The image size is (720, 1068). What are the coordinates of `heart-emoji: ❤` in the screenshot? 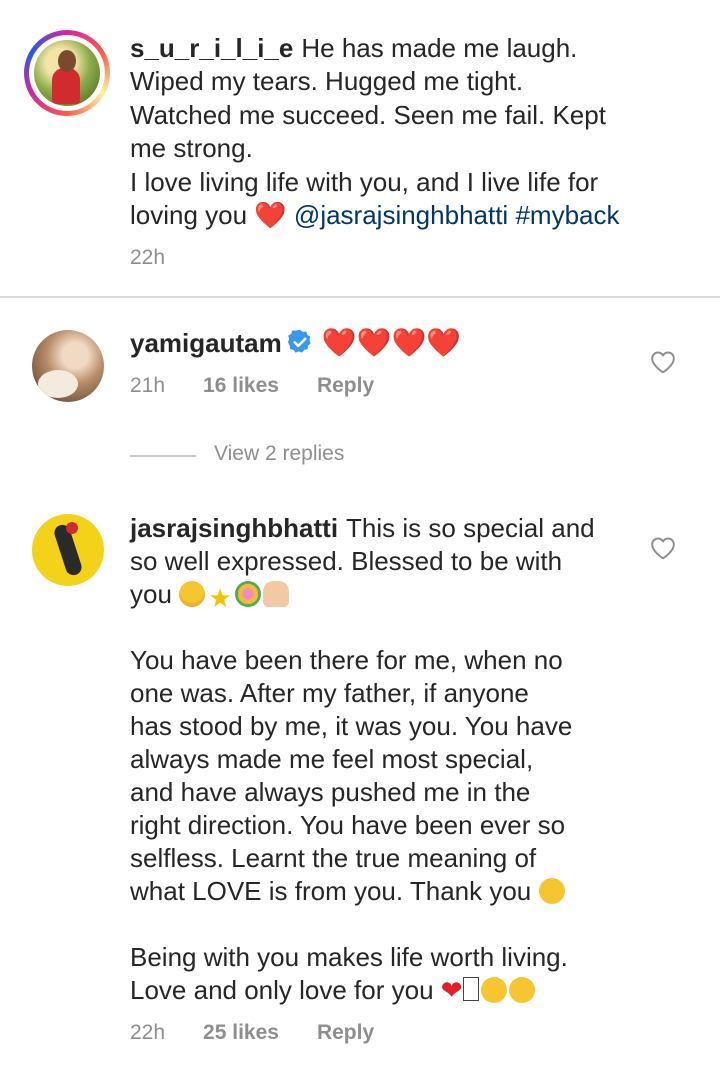 It's located at (451, 990).